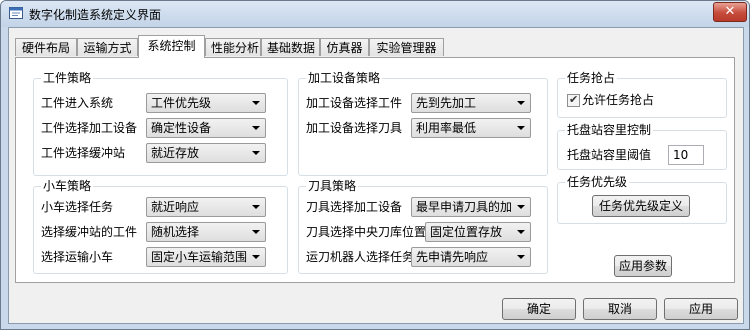 Image resolution: width=750 pixels, height=330 pixels. I want to click on tool-magazine-select: 固定位置存放, so click(478, 232).